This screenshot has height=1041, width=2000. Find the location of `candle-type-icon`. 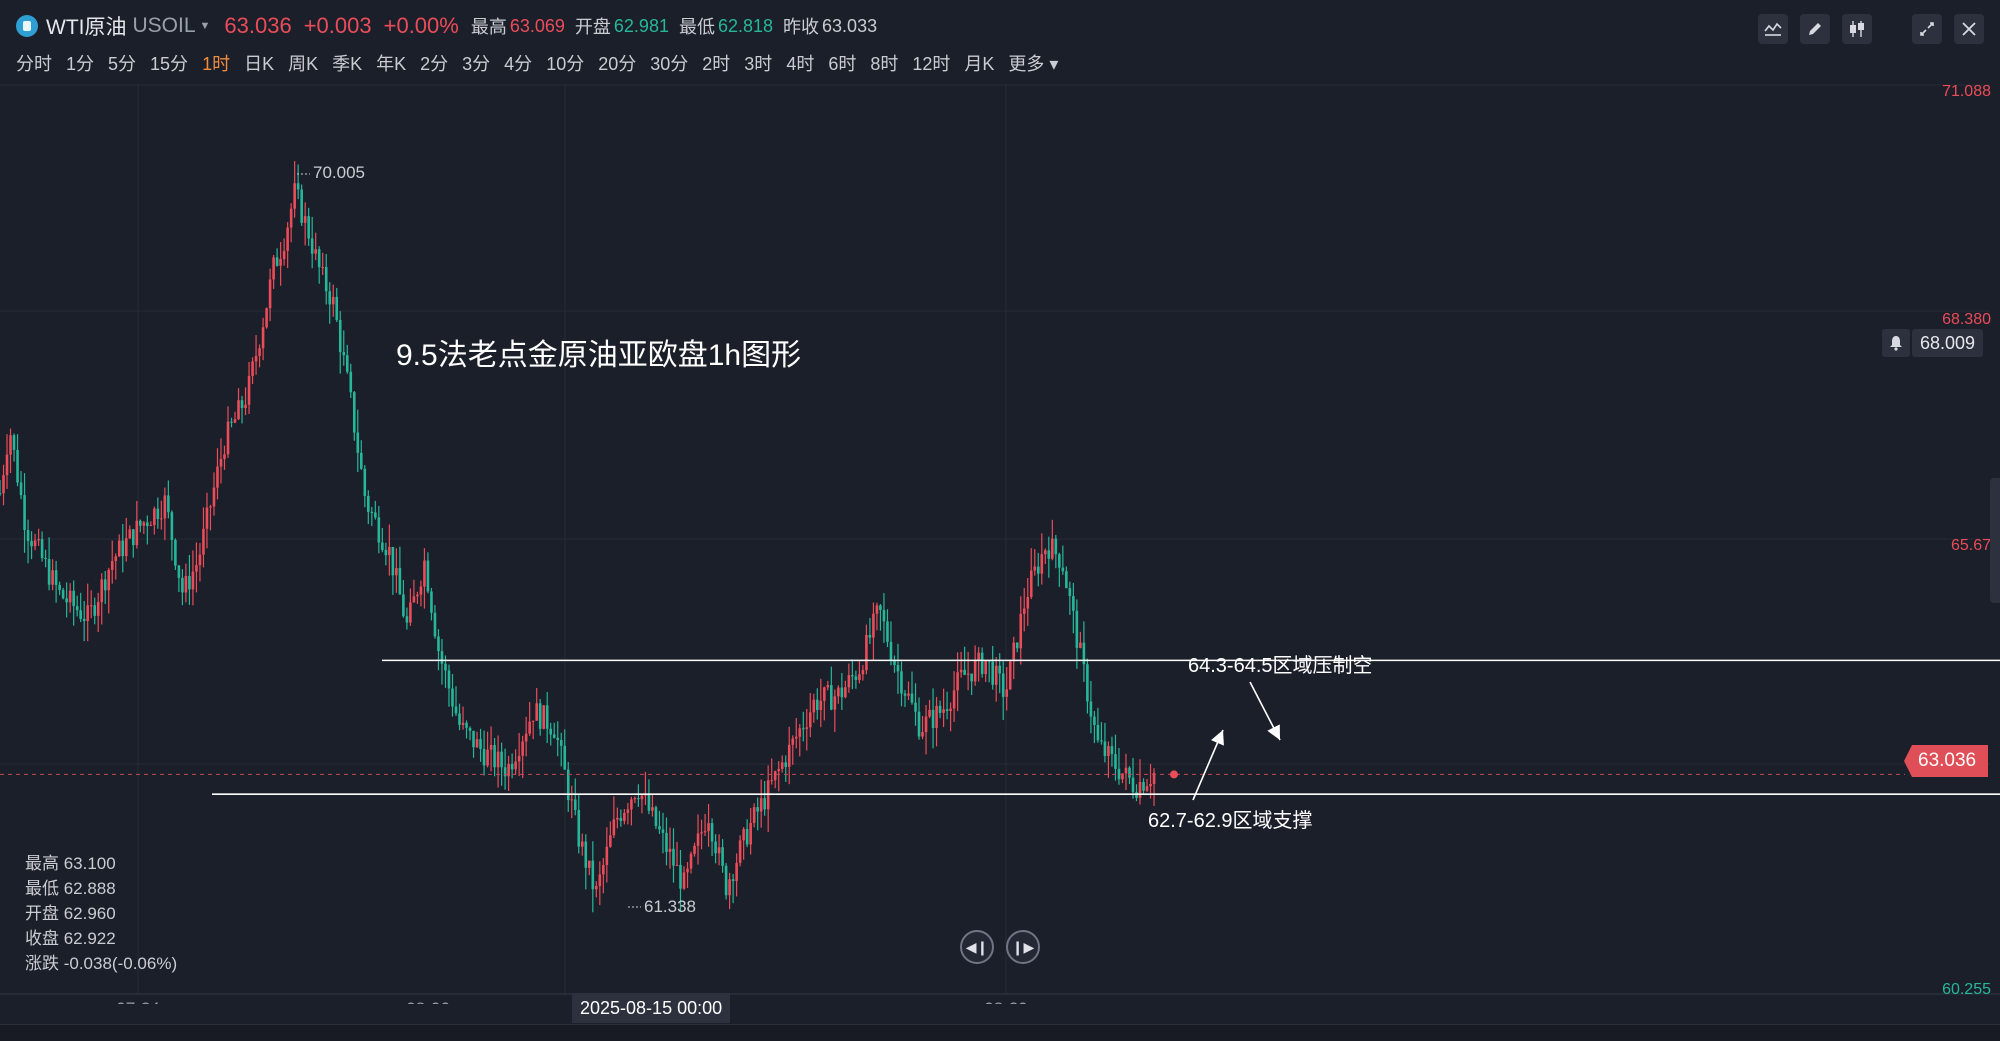

candle-type-icon is located at coordinates (1857, 29).